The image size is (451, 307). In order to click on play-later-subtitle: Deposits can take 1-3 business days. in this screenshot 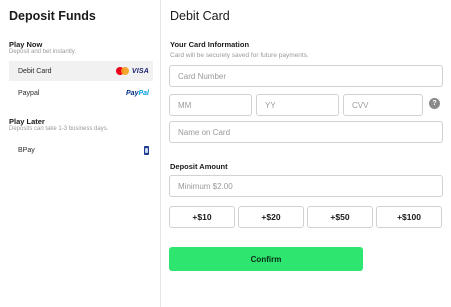, I will do `click(59, 129)`.